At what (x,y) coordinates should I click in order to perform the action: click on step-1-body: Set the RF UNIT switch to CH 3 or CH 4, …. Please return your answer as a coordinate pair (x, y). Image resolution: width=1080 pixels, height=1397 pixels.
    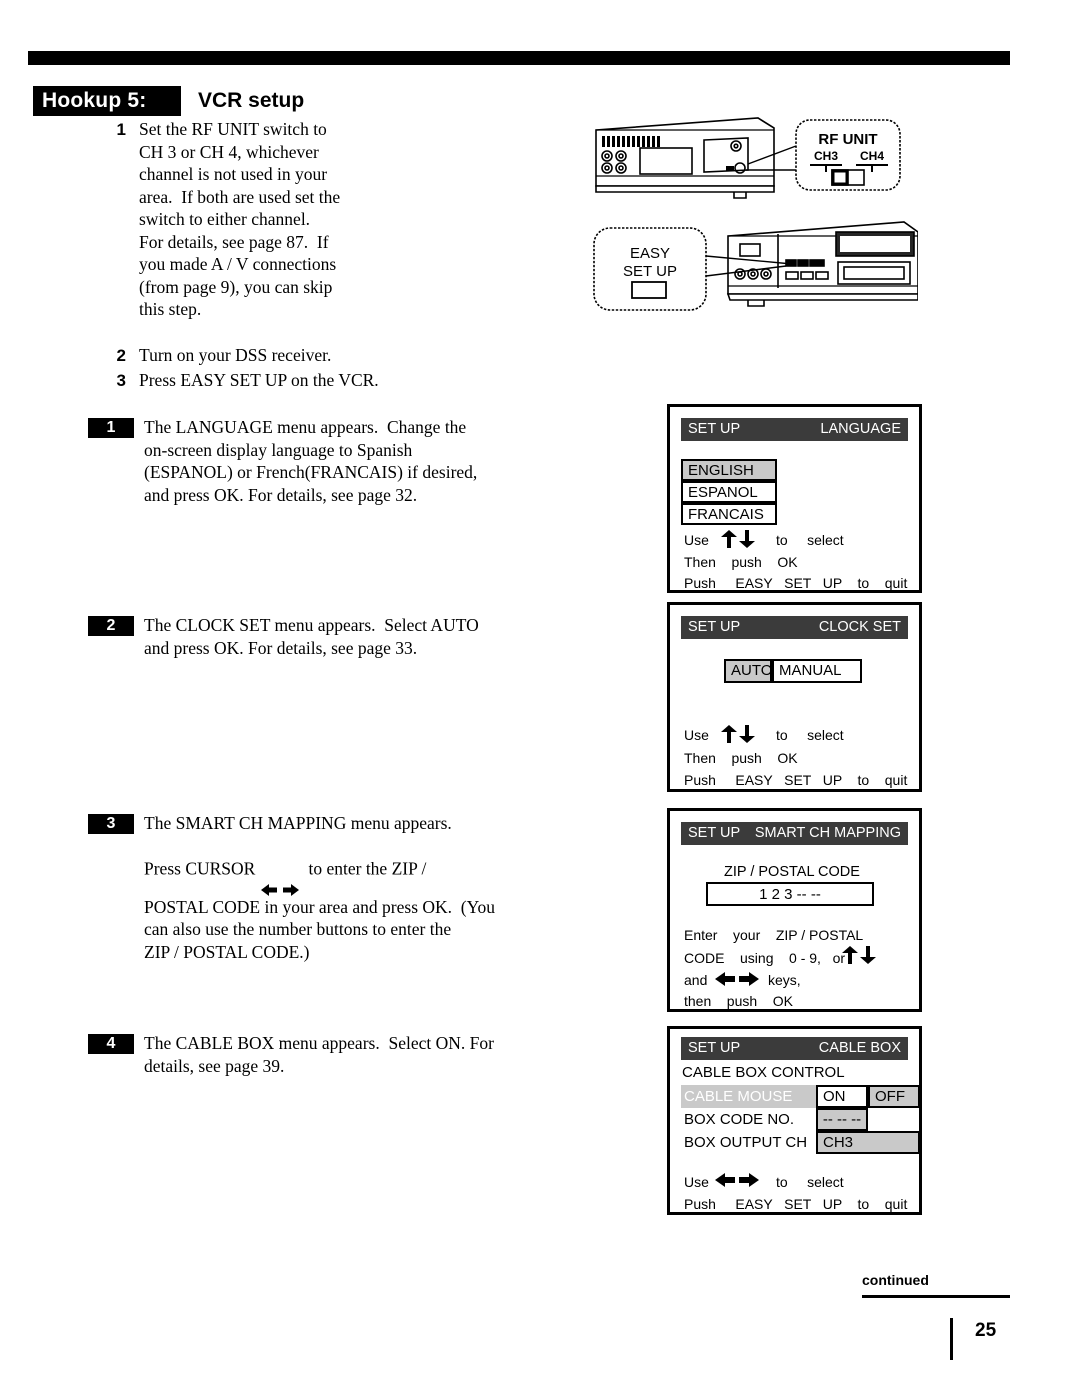
    Looking at the image, I should click on (239, 219).